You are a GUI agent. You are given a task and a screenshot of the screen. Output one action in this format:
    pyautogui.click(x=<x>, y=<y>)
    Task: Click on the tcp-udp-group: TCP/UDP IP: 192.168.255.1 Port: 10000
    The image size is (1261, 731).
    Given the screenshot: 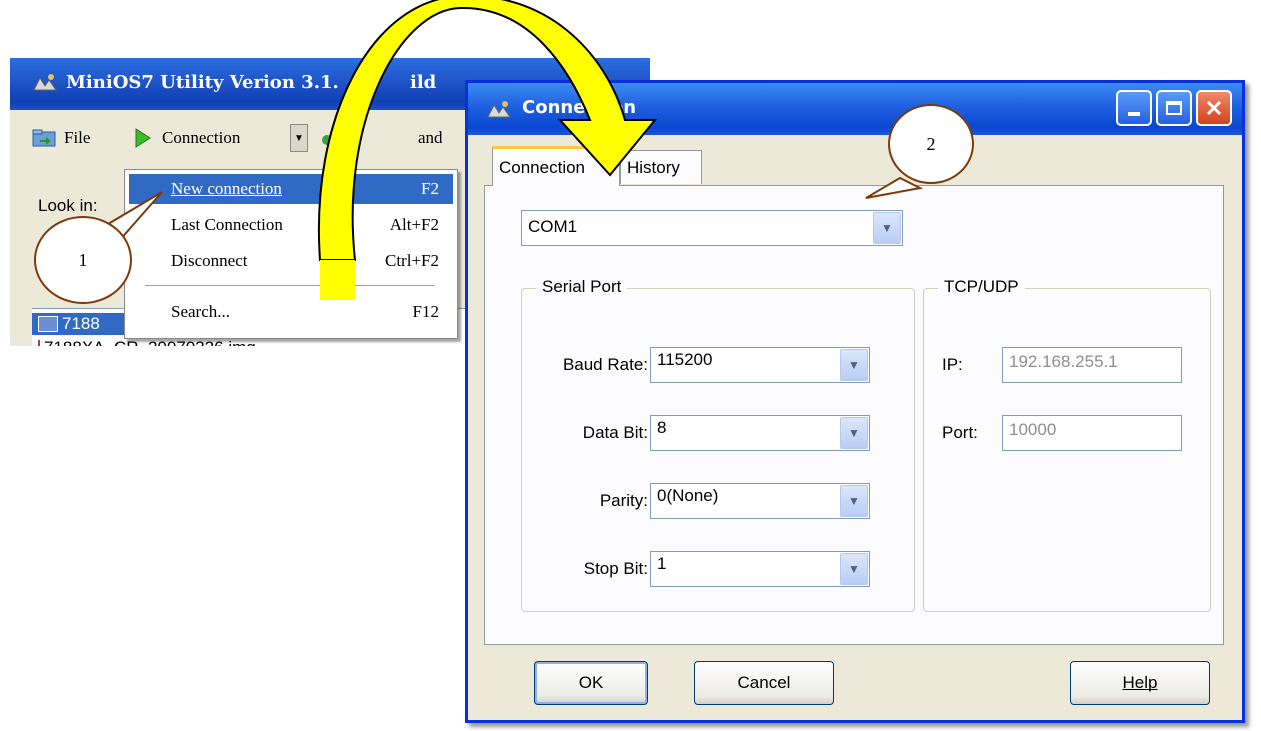 What is the action you would take?
    pyautogui.click(x=1067, y=444)
    